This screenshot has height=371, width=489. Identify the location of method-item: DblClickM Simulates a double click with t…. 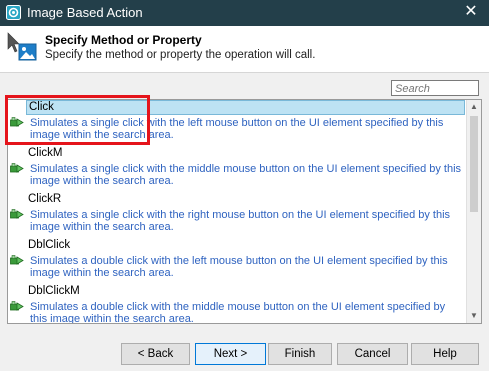
(244, 304).